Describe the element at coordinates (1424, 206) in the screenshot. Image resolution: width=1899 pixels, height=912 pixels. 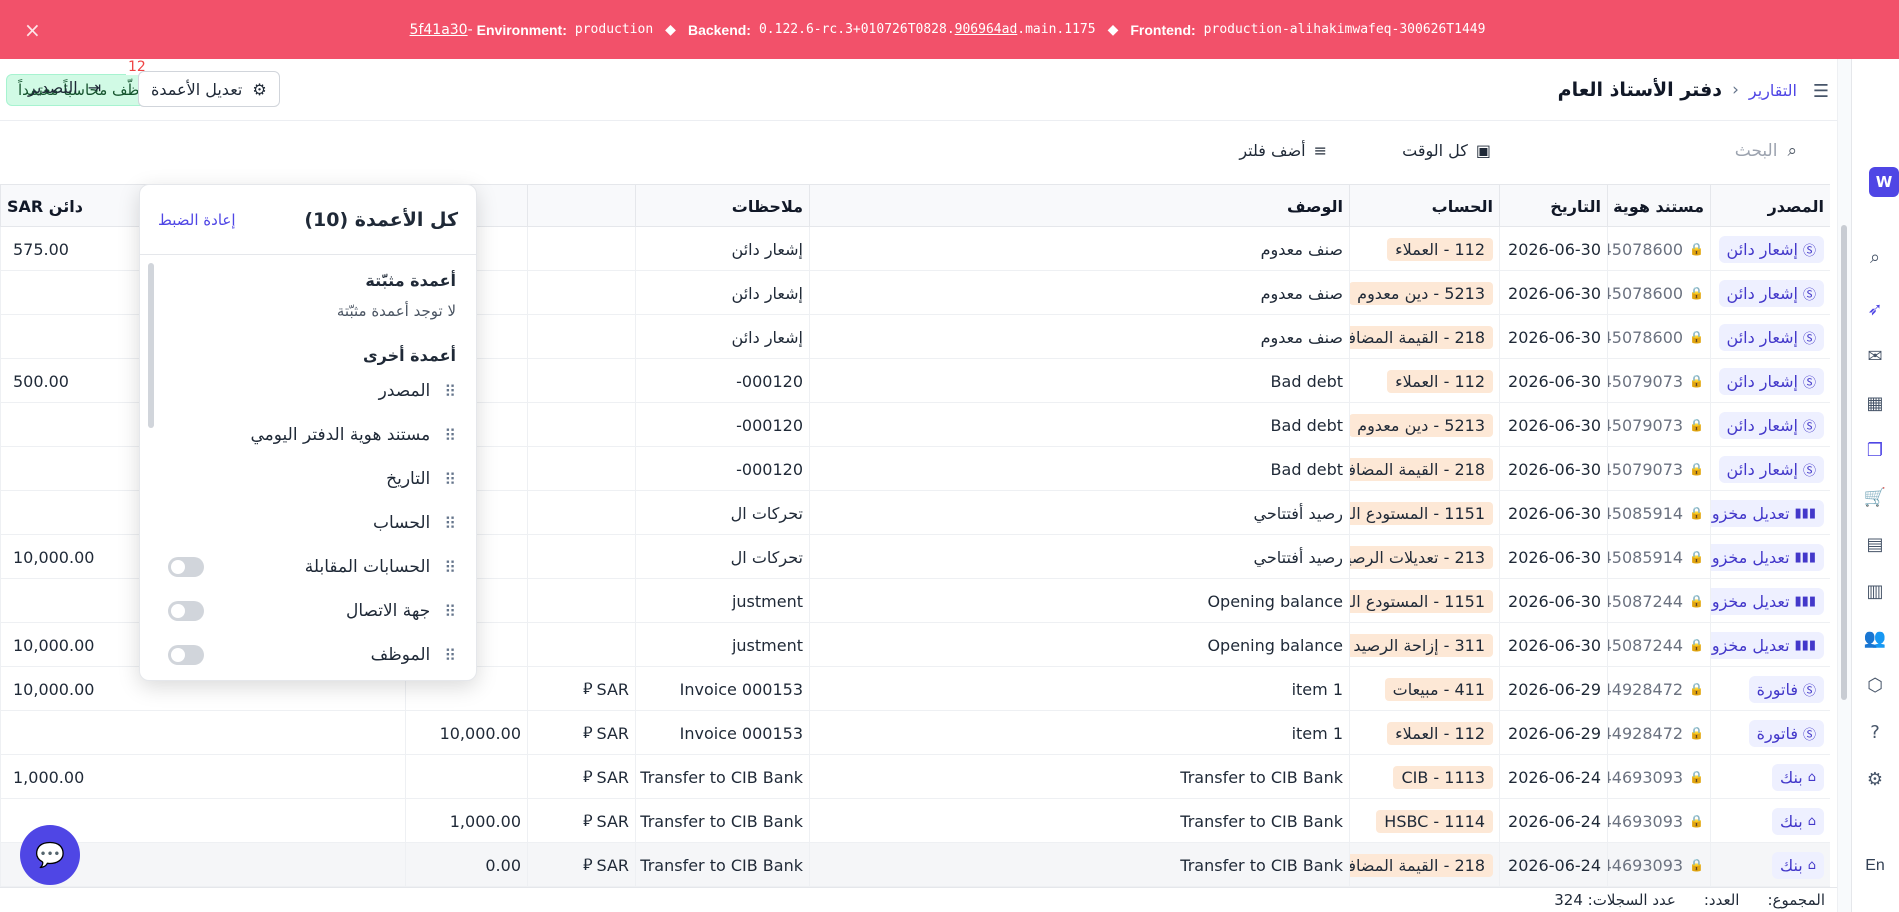
I see `column-header: الحساب` at that location.